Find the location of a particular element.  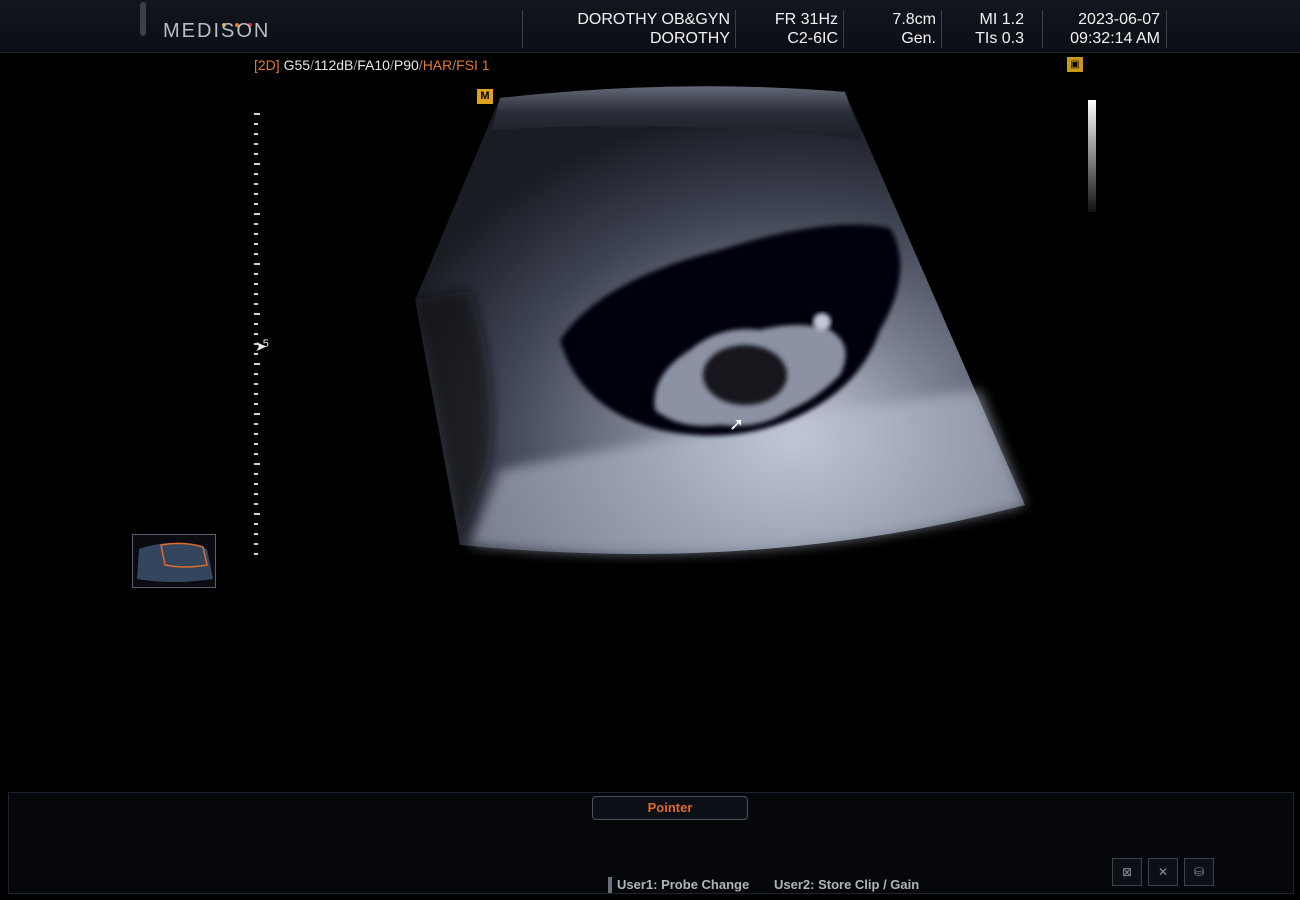

probe-thumbnail is located at coordinates (174, 561).